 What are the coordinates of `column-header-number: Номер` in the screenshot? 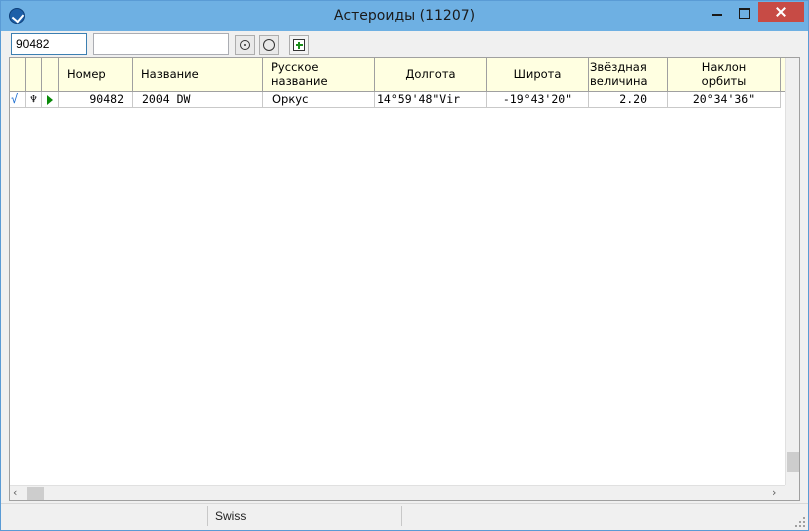 It's located at (96, 75).